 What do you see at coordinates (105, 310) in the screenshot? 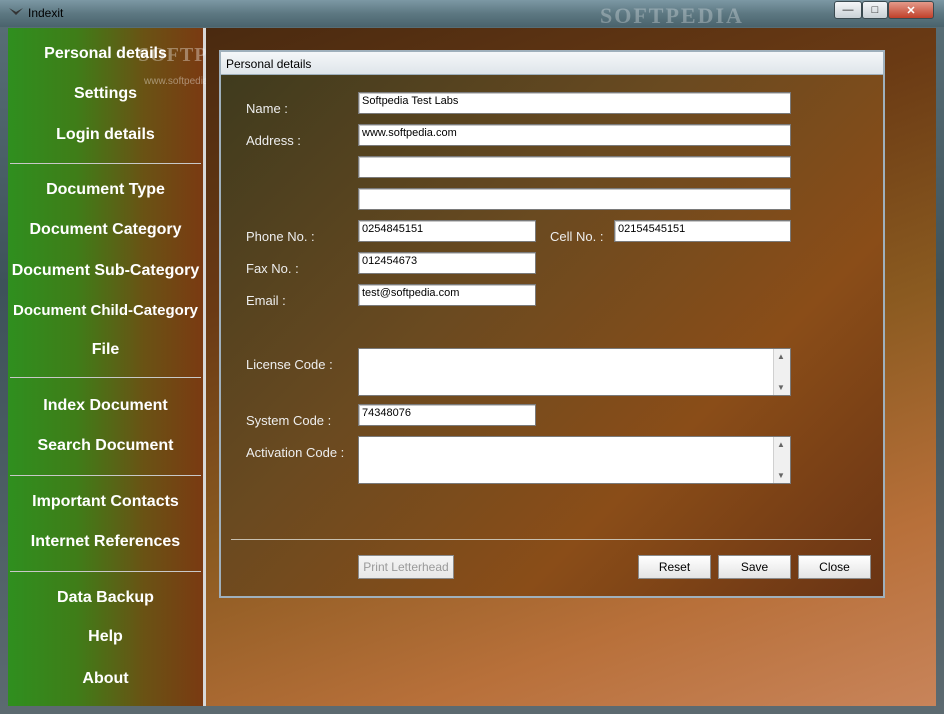
I see `sidebar-item-document-child-category: Document Child-Category` at bounding box center [105, 310].